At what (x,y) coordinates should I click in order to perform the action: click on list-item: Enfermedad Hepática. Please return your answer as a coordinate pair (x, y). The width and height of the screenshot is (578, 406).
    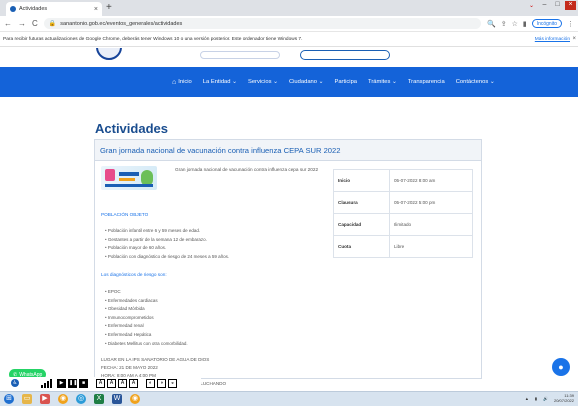
    Looking at the image, I should click on (146, 335).